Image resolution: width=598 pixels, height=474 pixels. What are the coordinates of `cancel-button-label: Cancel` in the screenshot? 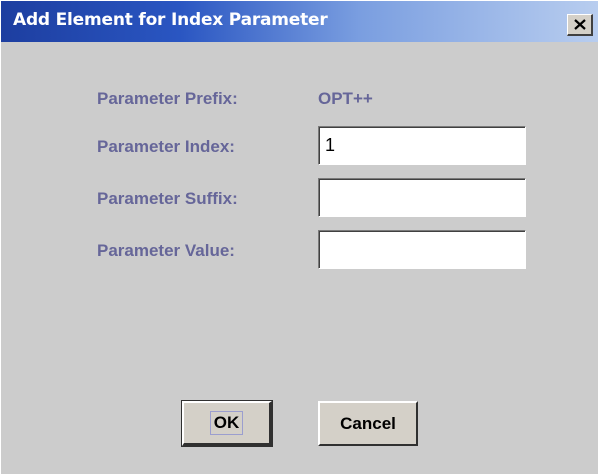 It's located at (368, 423).